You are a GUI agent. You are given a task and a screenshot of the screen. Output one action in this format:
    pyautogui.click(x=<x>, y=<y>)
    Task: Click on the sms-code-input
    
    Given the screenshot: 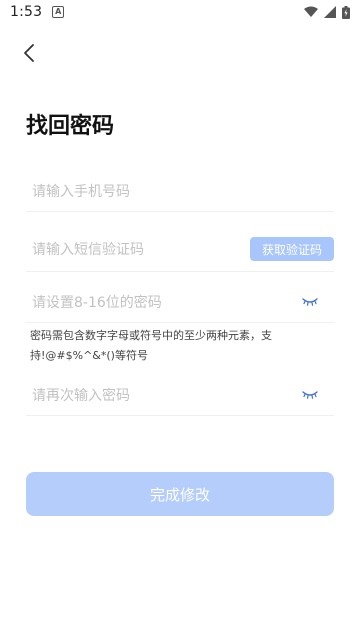 What is the action you would take?
    pyautogui.click(x=146, y=249)
    